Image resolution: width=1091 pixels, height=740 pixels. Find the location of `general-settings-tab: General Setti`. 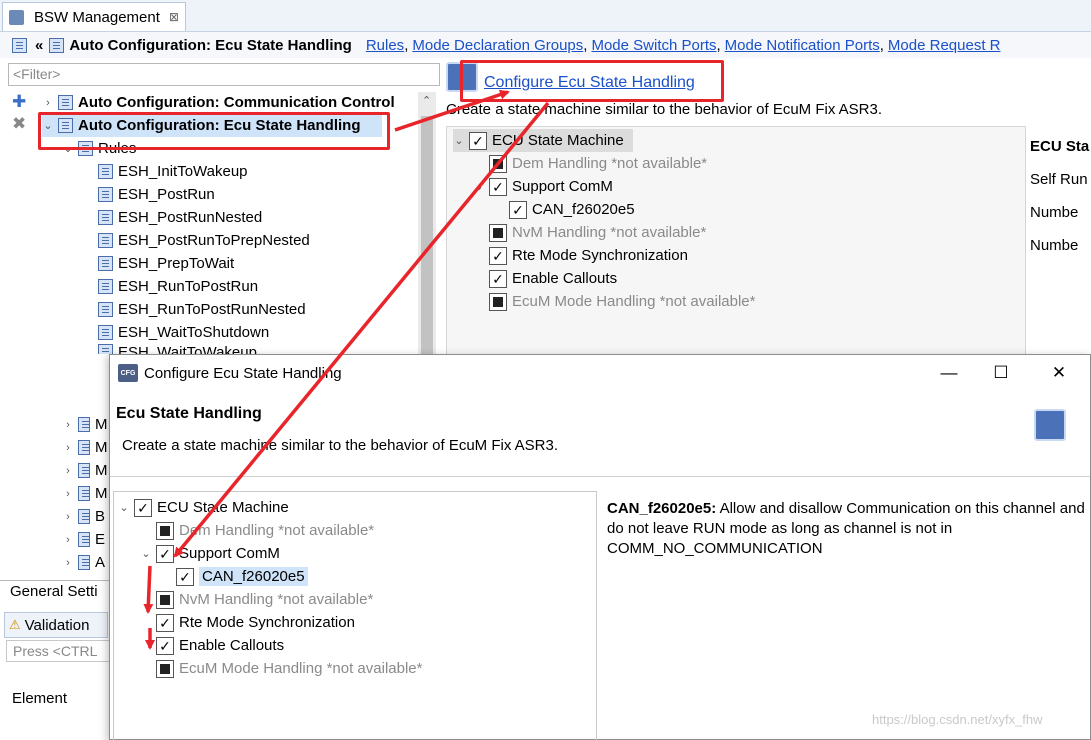

general-settings-tab: General Setti is located at coordinates (55, 592).